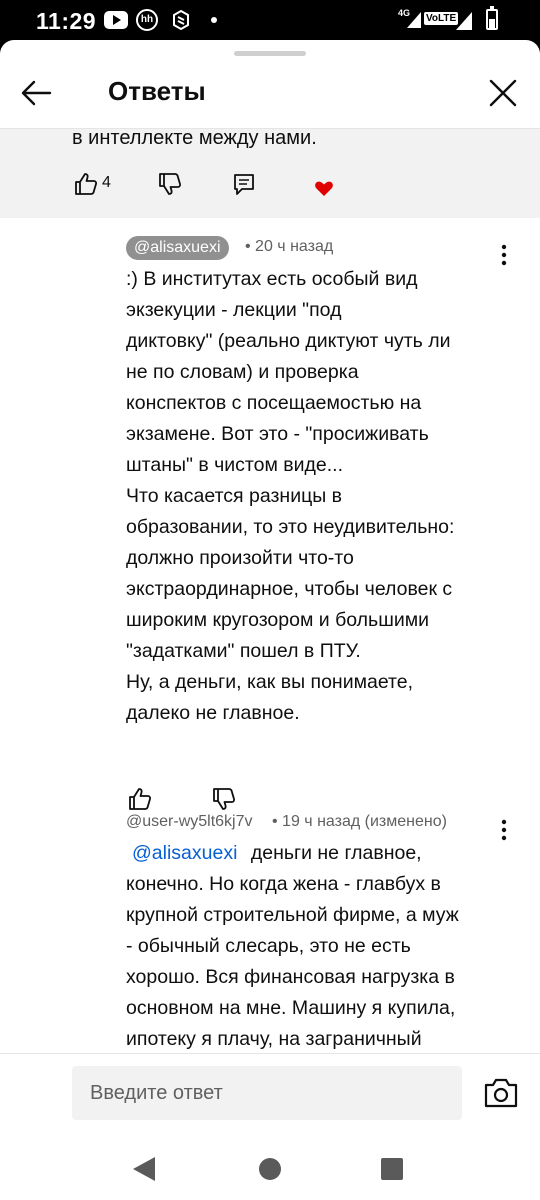 The height and width of the screenshot is (1200, 540). What do you see at coordinates (244, 184) in the screenshot?
I see `reply-icon` at bounding box center [244, 184].